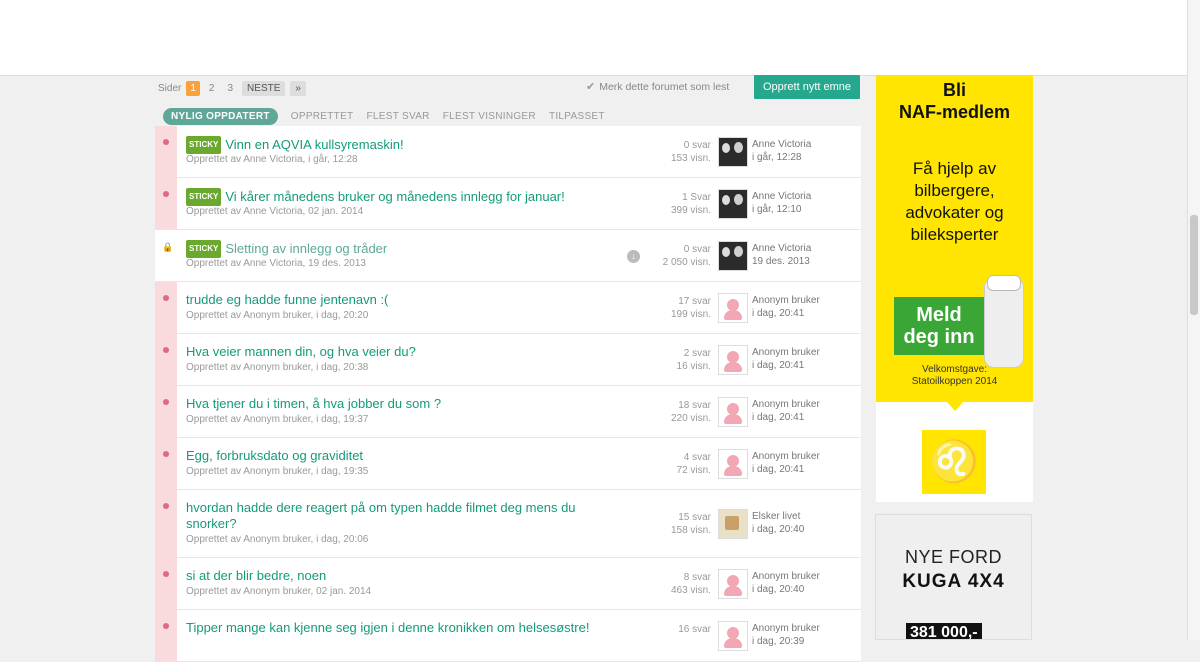 This screenshot has width=1200, height=662. I want to click on ad-ford-price: 381 000,-, so click(944, 631).